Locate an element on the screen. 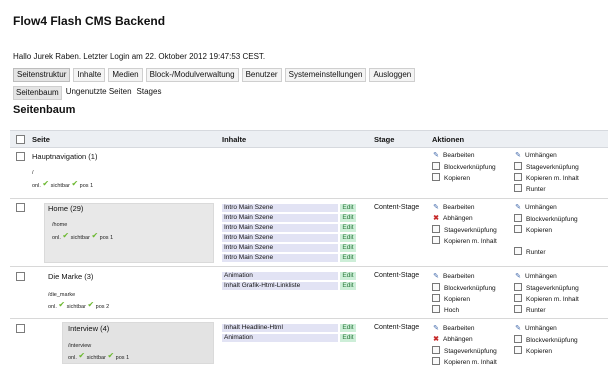 Image resolution: width=616 pixels, height=370 pixels. select-all-checkbox is located at coordinates (20, 139).